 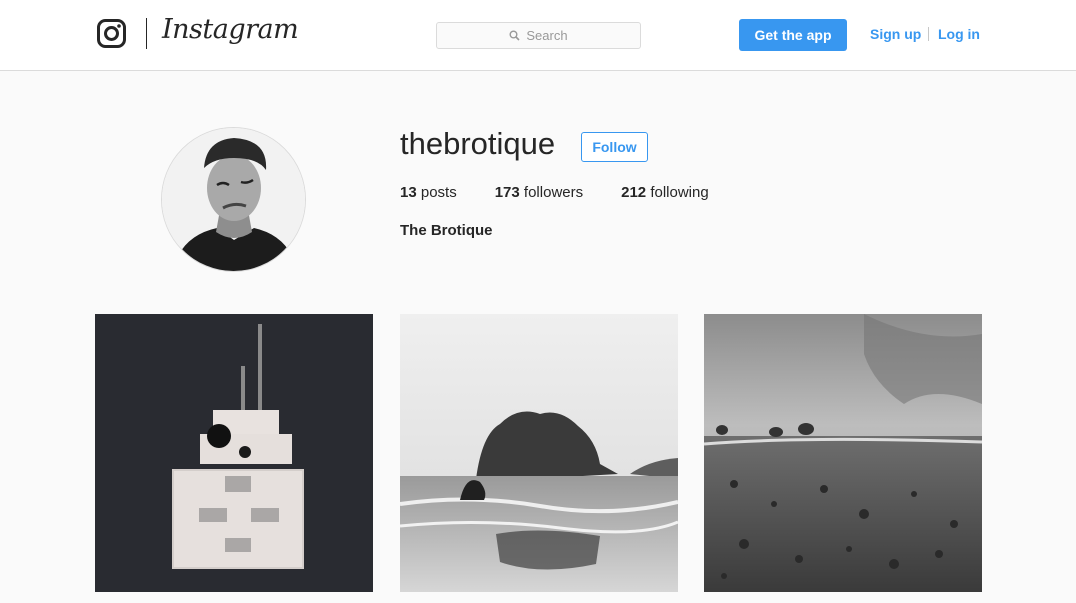 What do you see at coordinates (514, 35) in the screenshot?
I see `search-icon` at bounding box center [514, 35].